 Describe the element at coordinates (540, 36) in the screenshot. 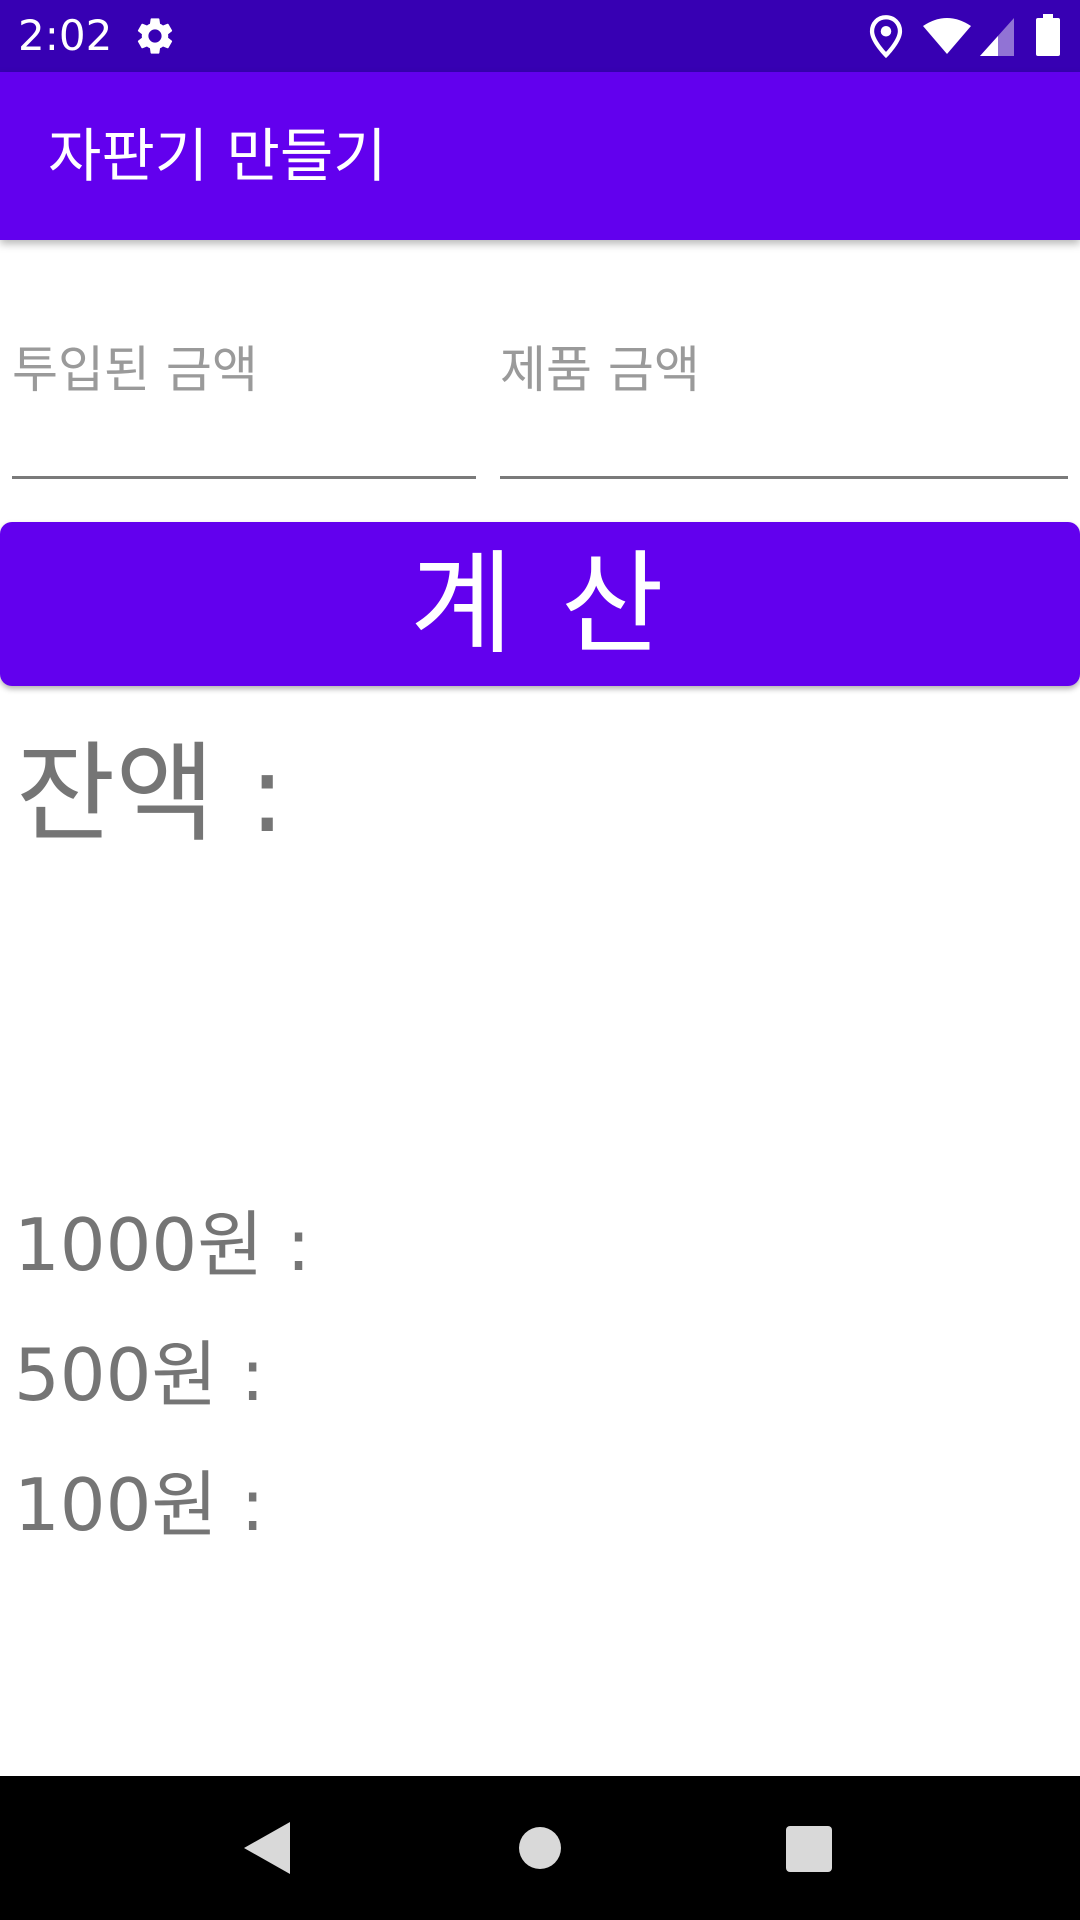

I see `status-bar: 2:02` at that location.